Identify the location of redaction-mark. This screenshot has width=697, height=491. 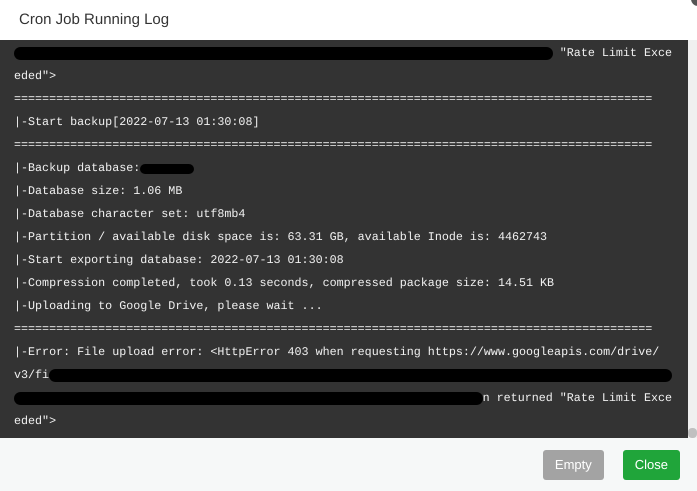
(167, 169).